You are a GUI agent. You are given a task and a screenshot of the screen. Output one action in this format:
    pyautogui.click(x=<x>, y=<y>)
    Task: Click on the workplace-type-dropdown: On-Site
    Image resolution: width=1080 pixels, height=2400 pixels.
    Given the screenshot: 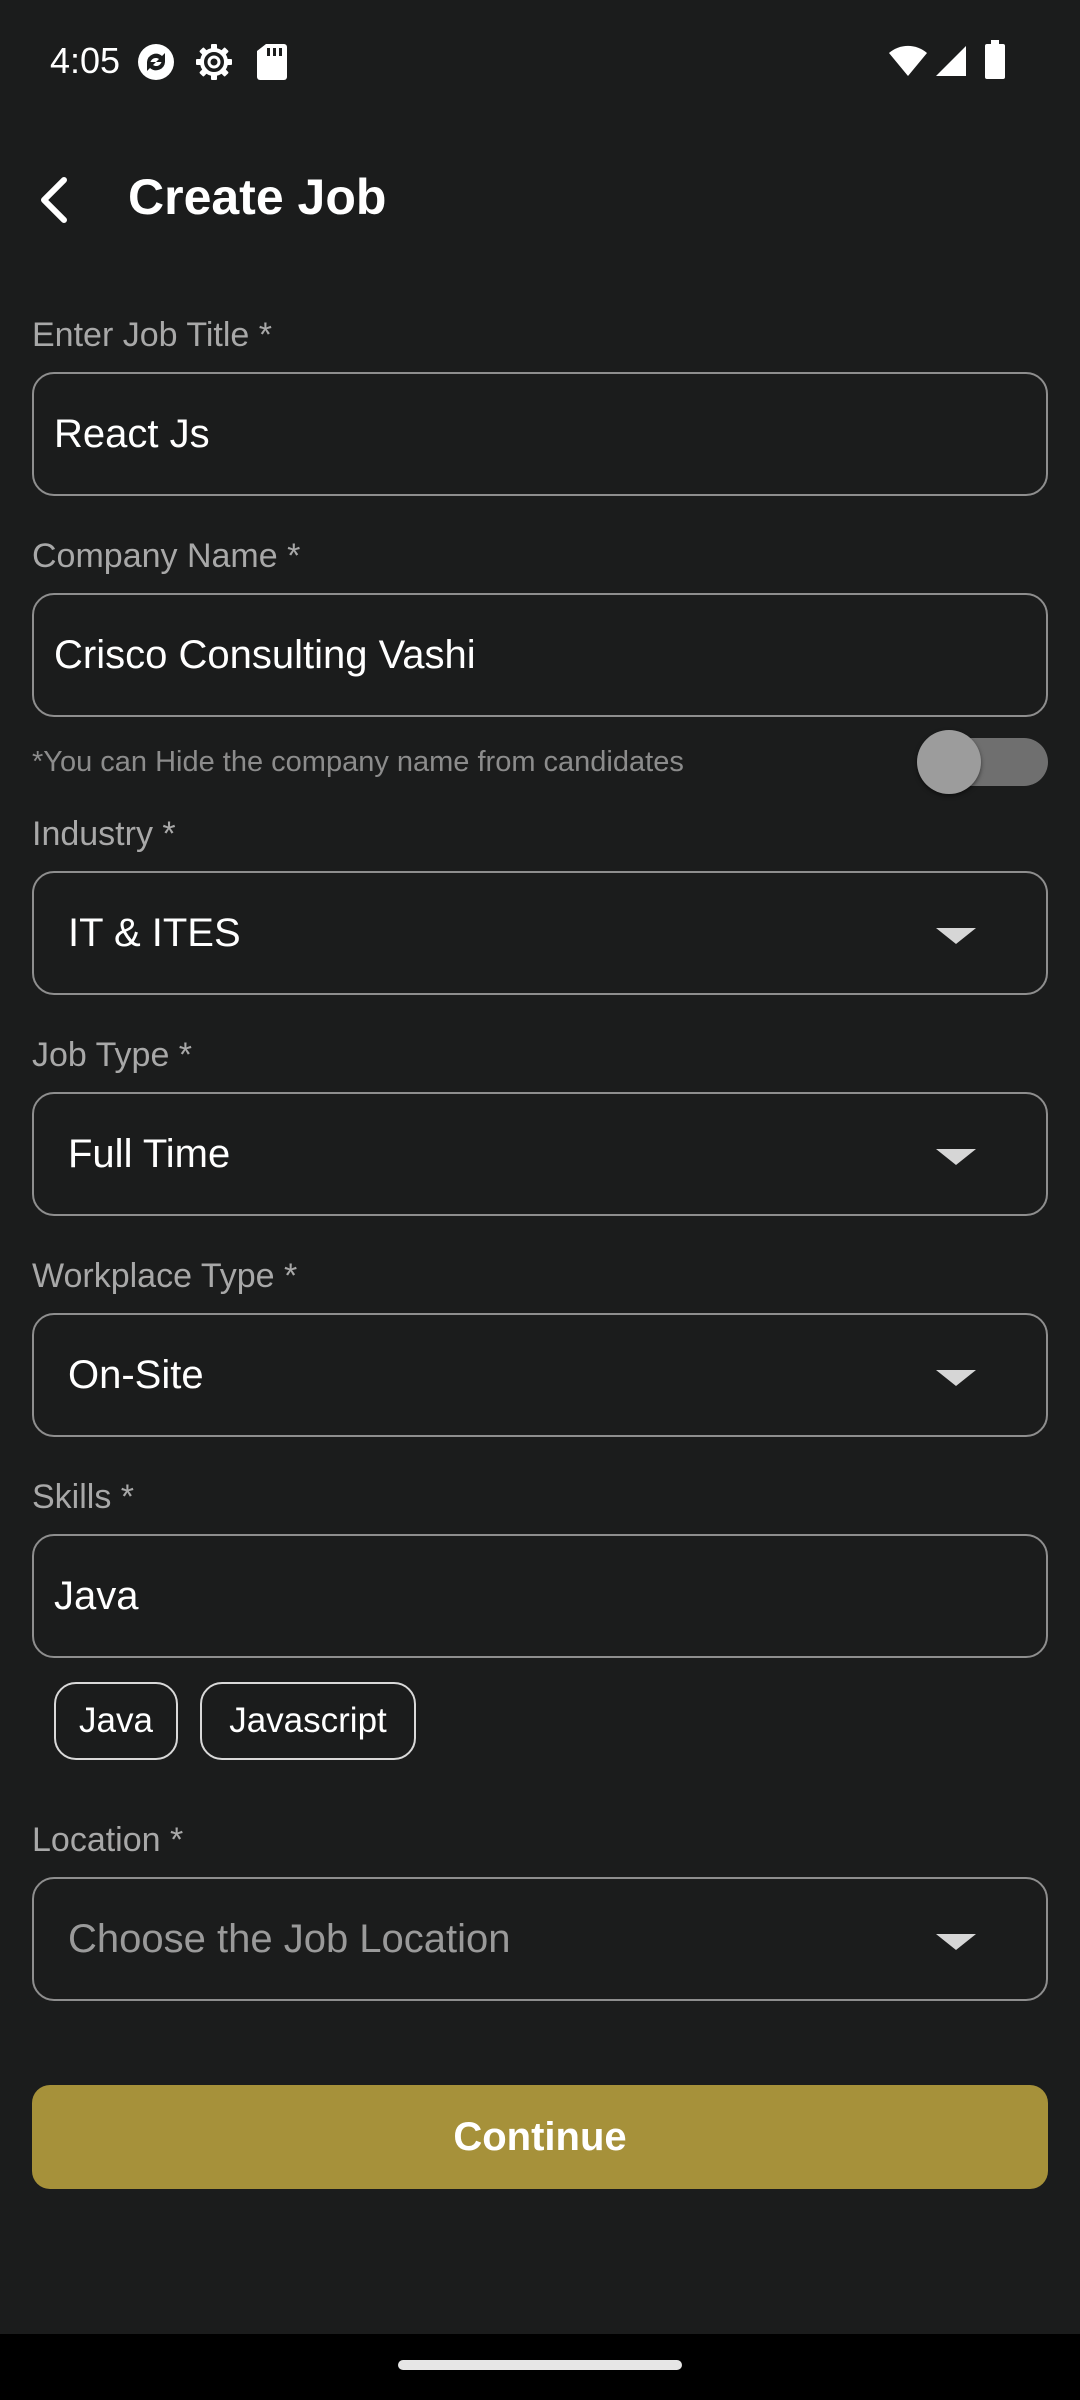 What is the action you would take?
    pyautogui.click(x=540, y=1375)
    